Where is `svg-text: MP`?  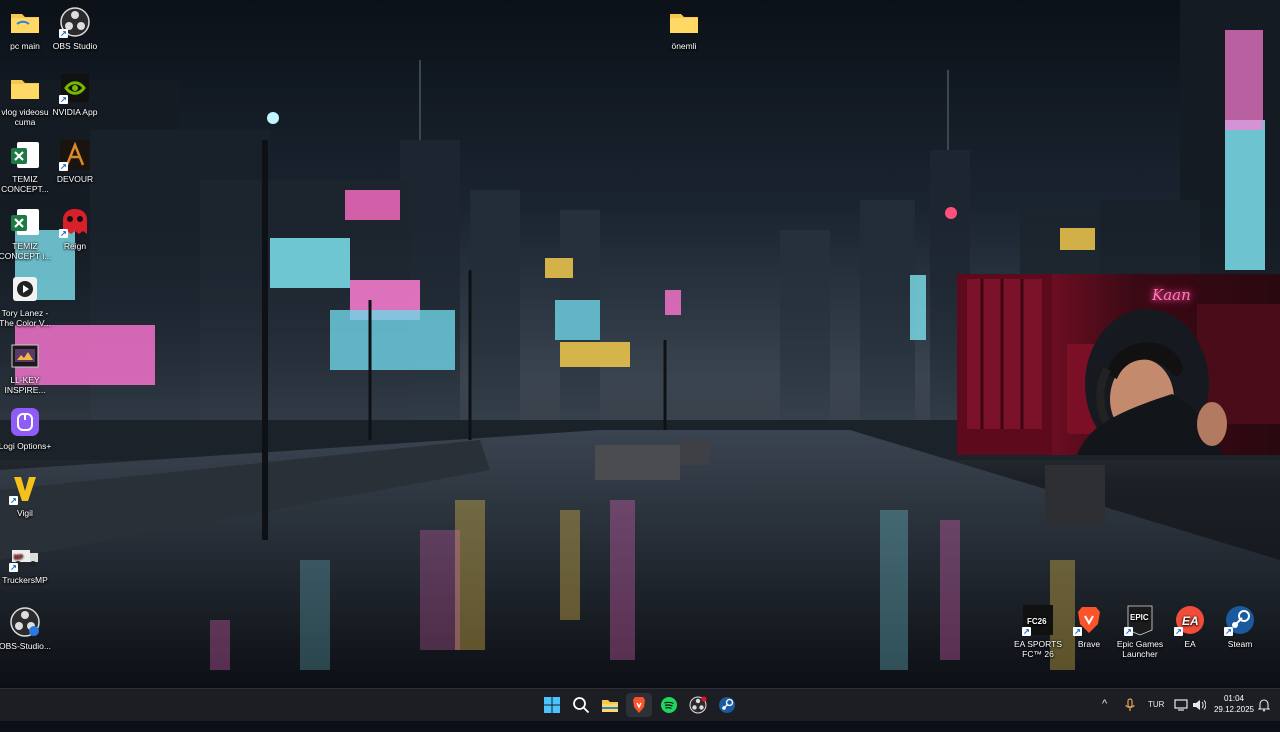
svg-text: MP is located at coordinates (18, 558).